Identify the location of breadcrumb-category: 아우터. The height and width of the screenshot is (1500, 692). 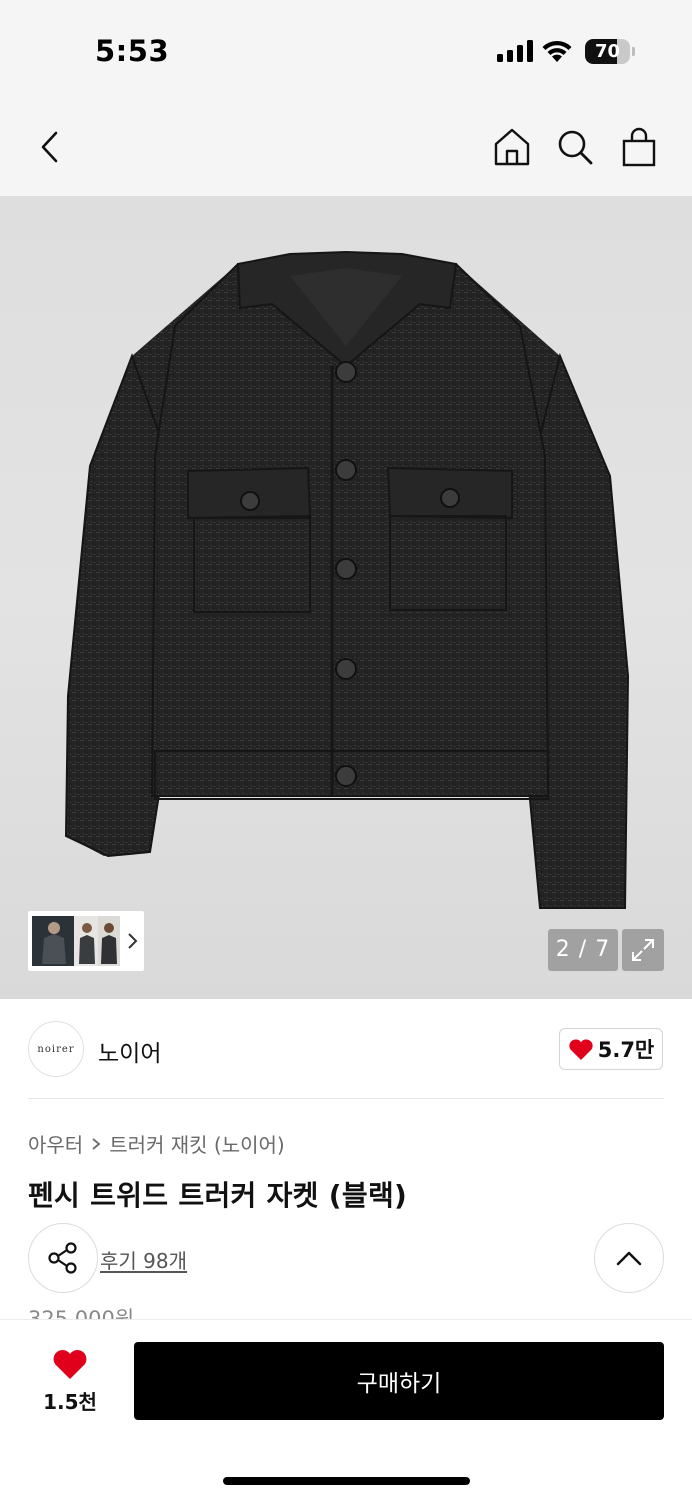
(55, 1143).